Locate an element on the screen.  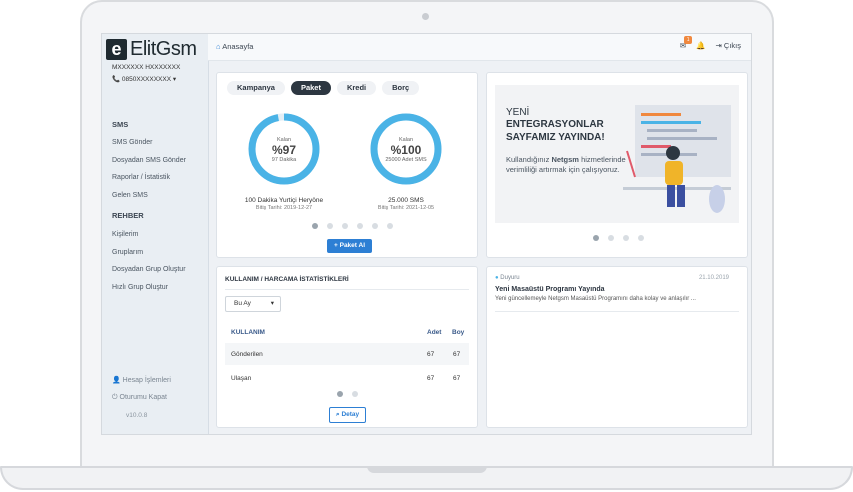
developer-illustration is located at coordinates (677, 159).